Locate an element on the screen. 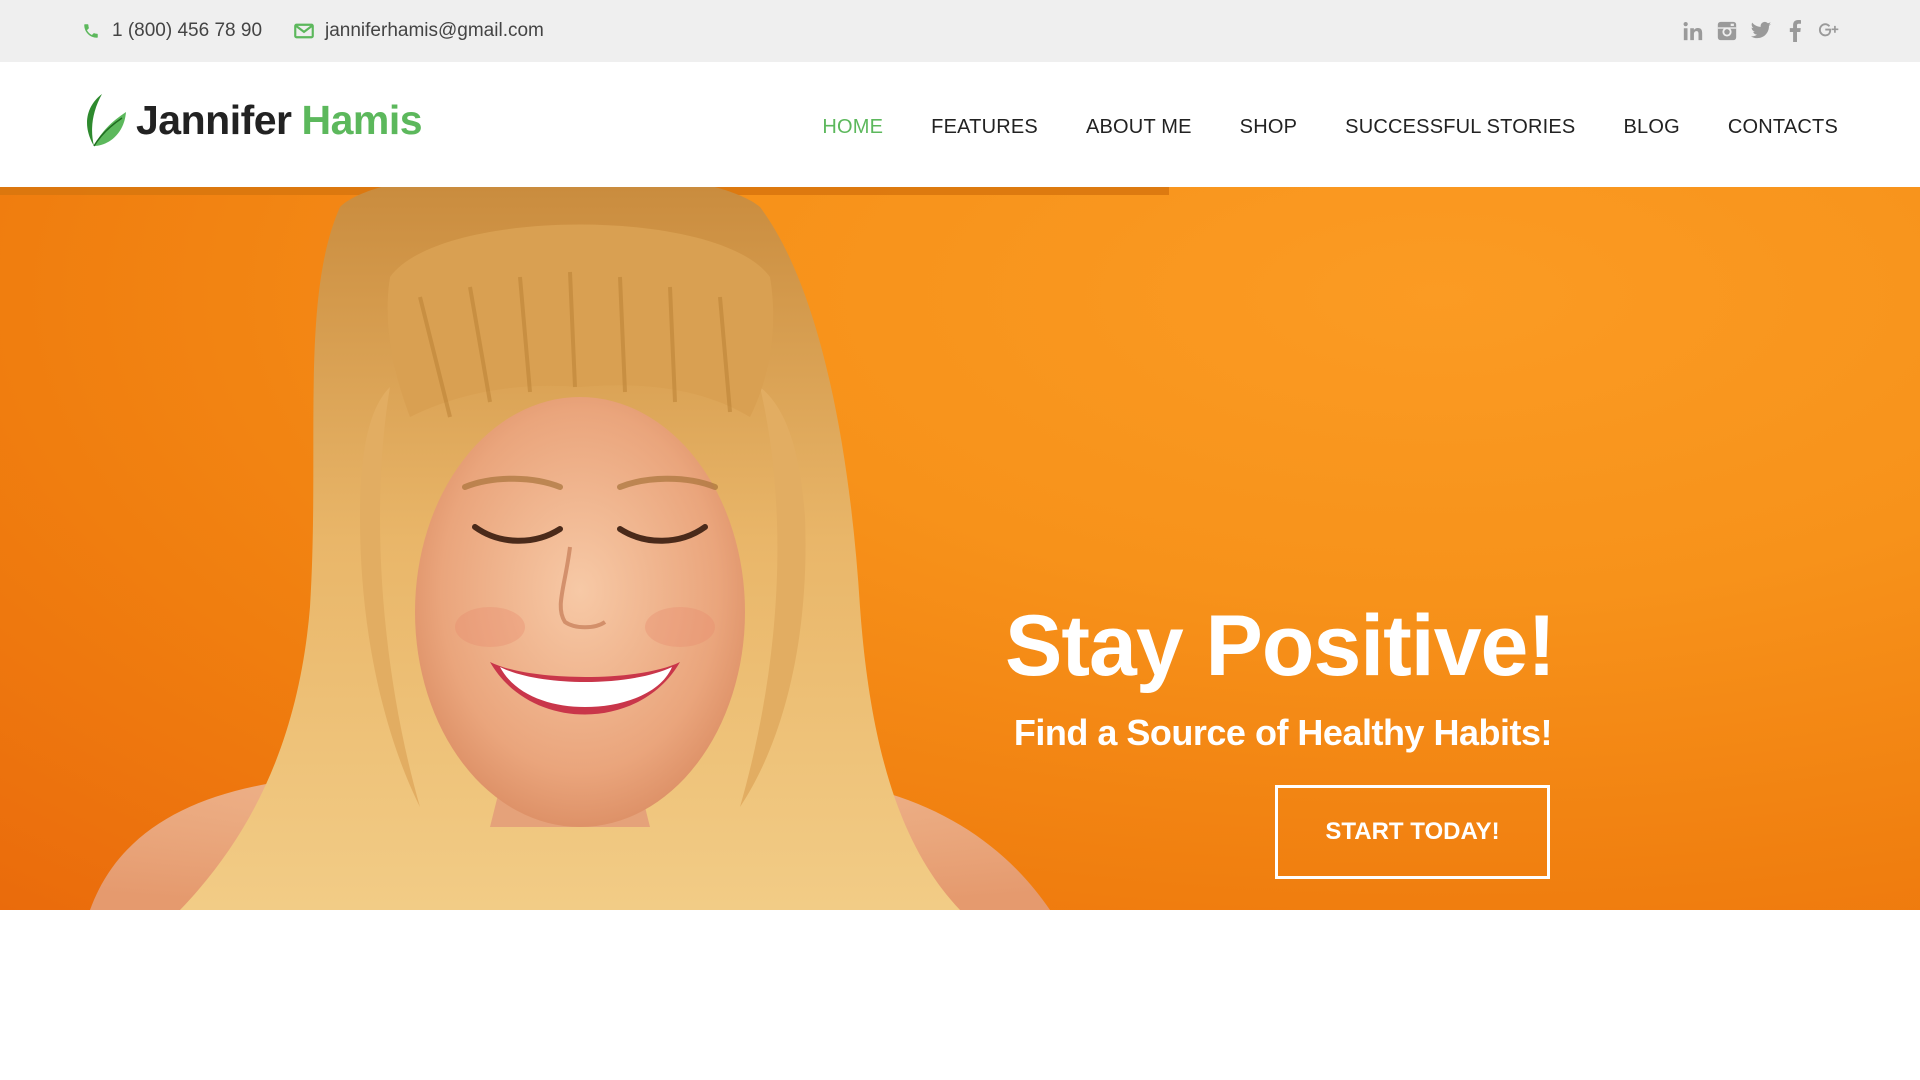 This screenshot has width=1920, height=1080. twitter-icon is located at coordinates (1761, 31).